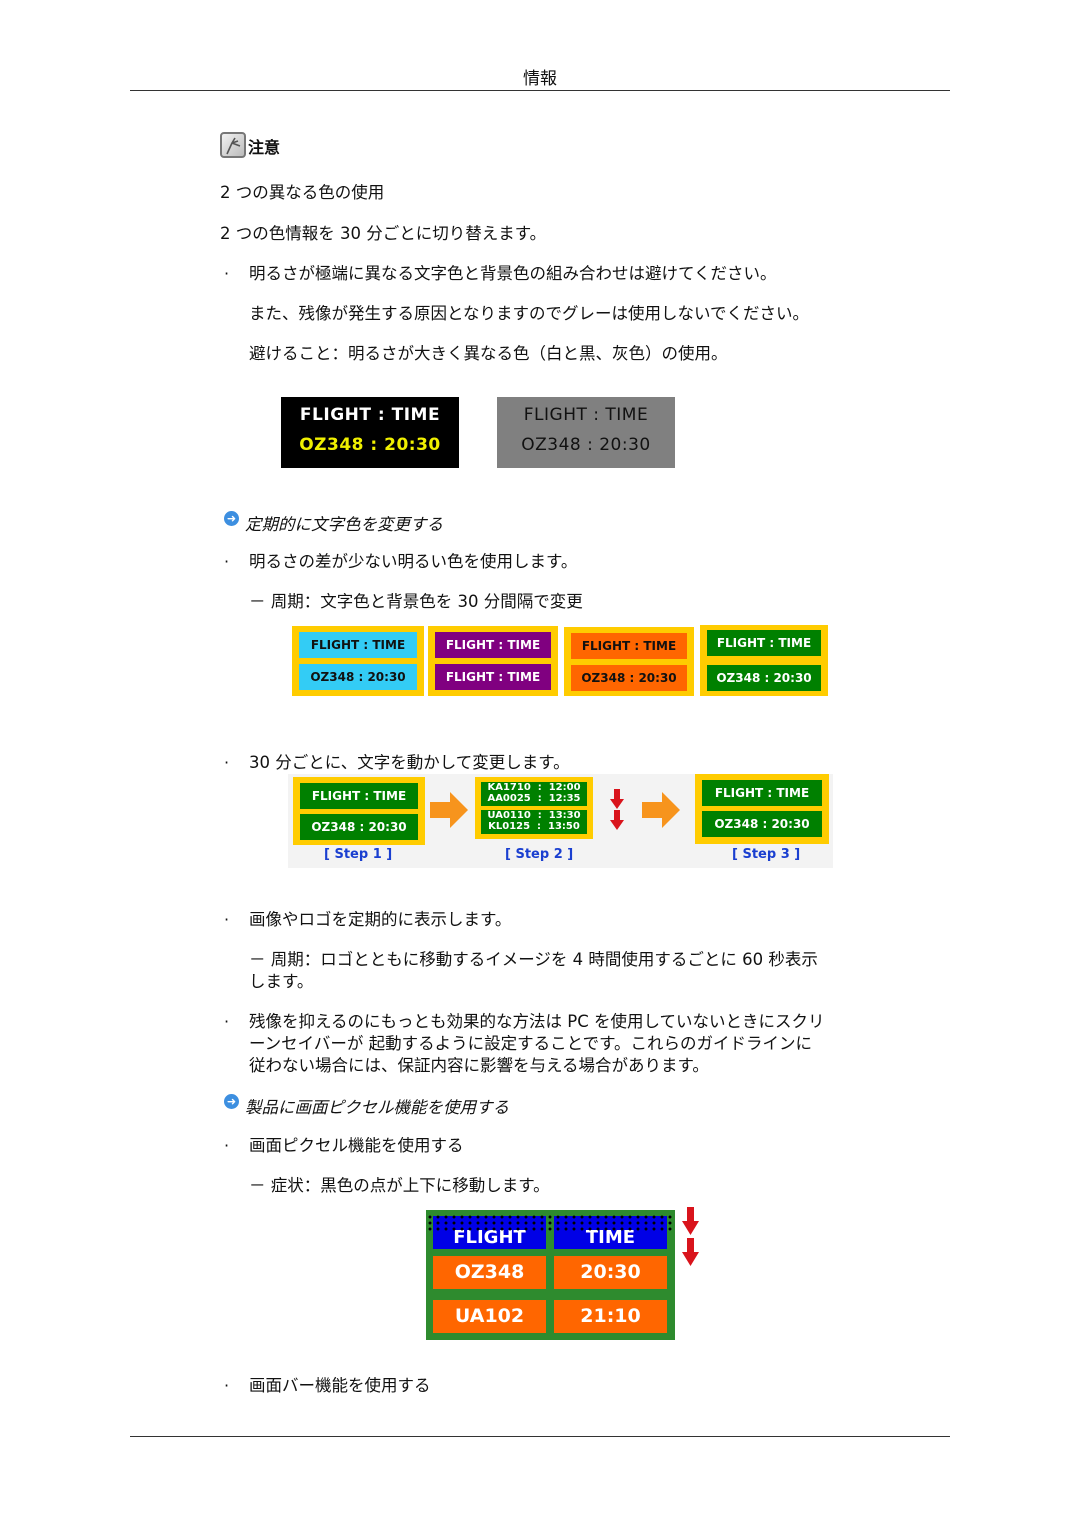 The image size is (1080, 1527). Describe the element at coordinates (233, 145) in the screenshot. I see `note-pencil-icon` at that location.